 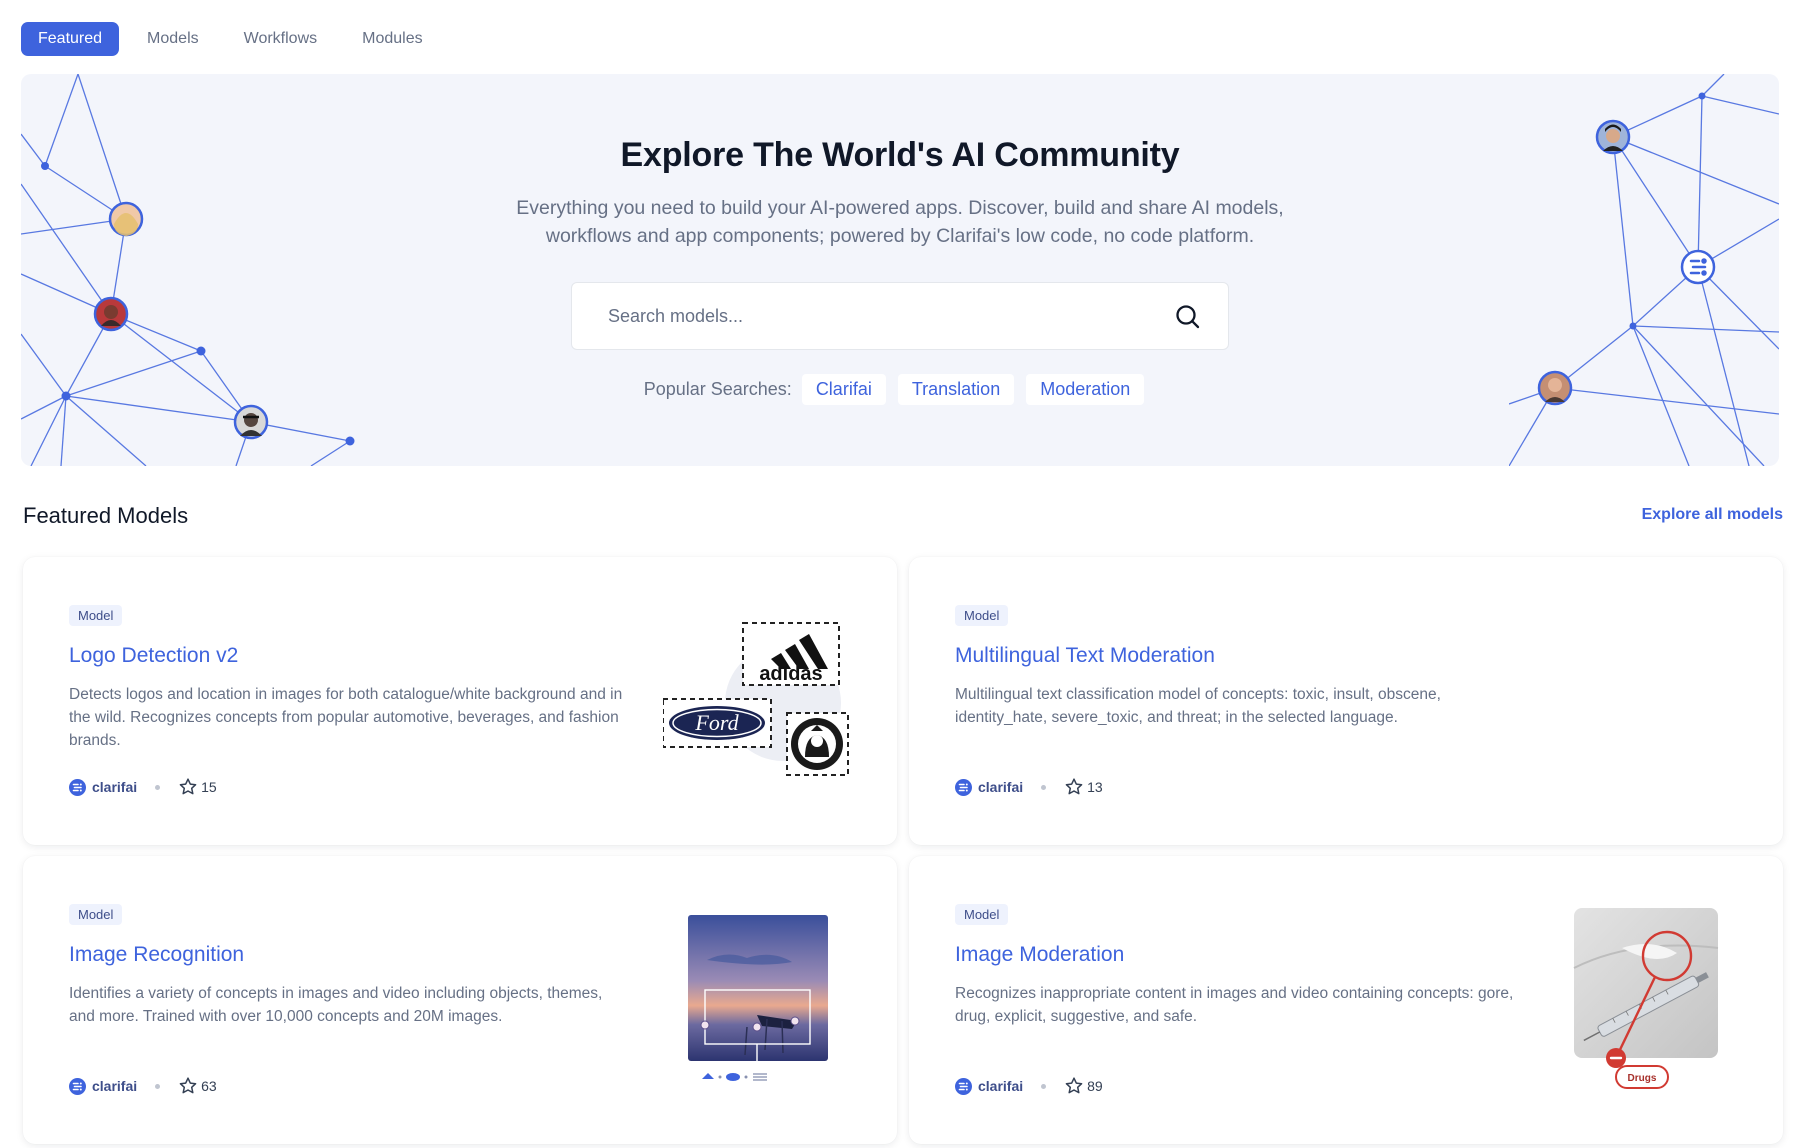 I want to click on ford-logo-text: Ford, so click(x=716, y=722).